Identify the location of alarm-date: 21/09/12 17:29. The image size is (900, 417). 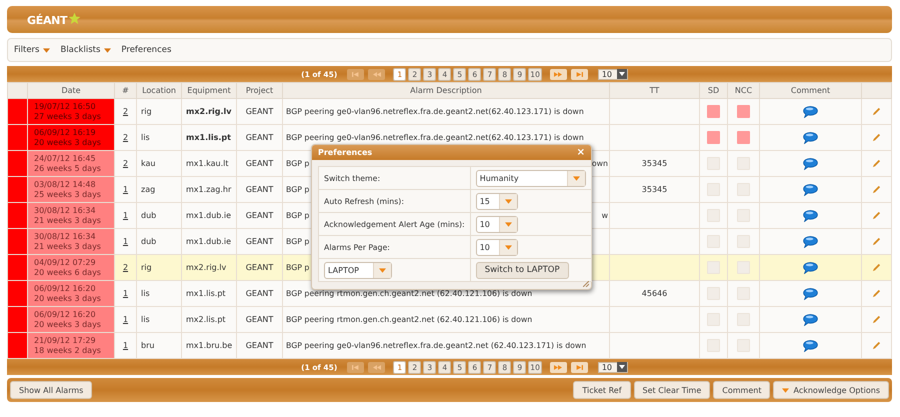
(65, 341).